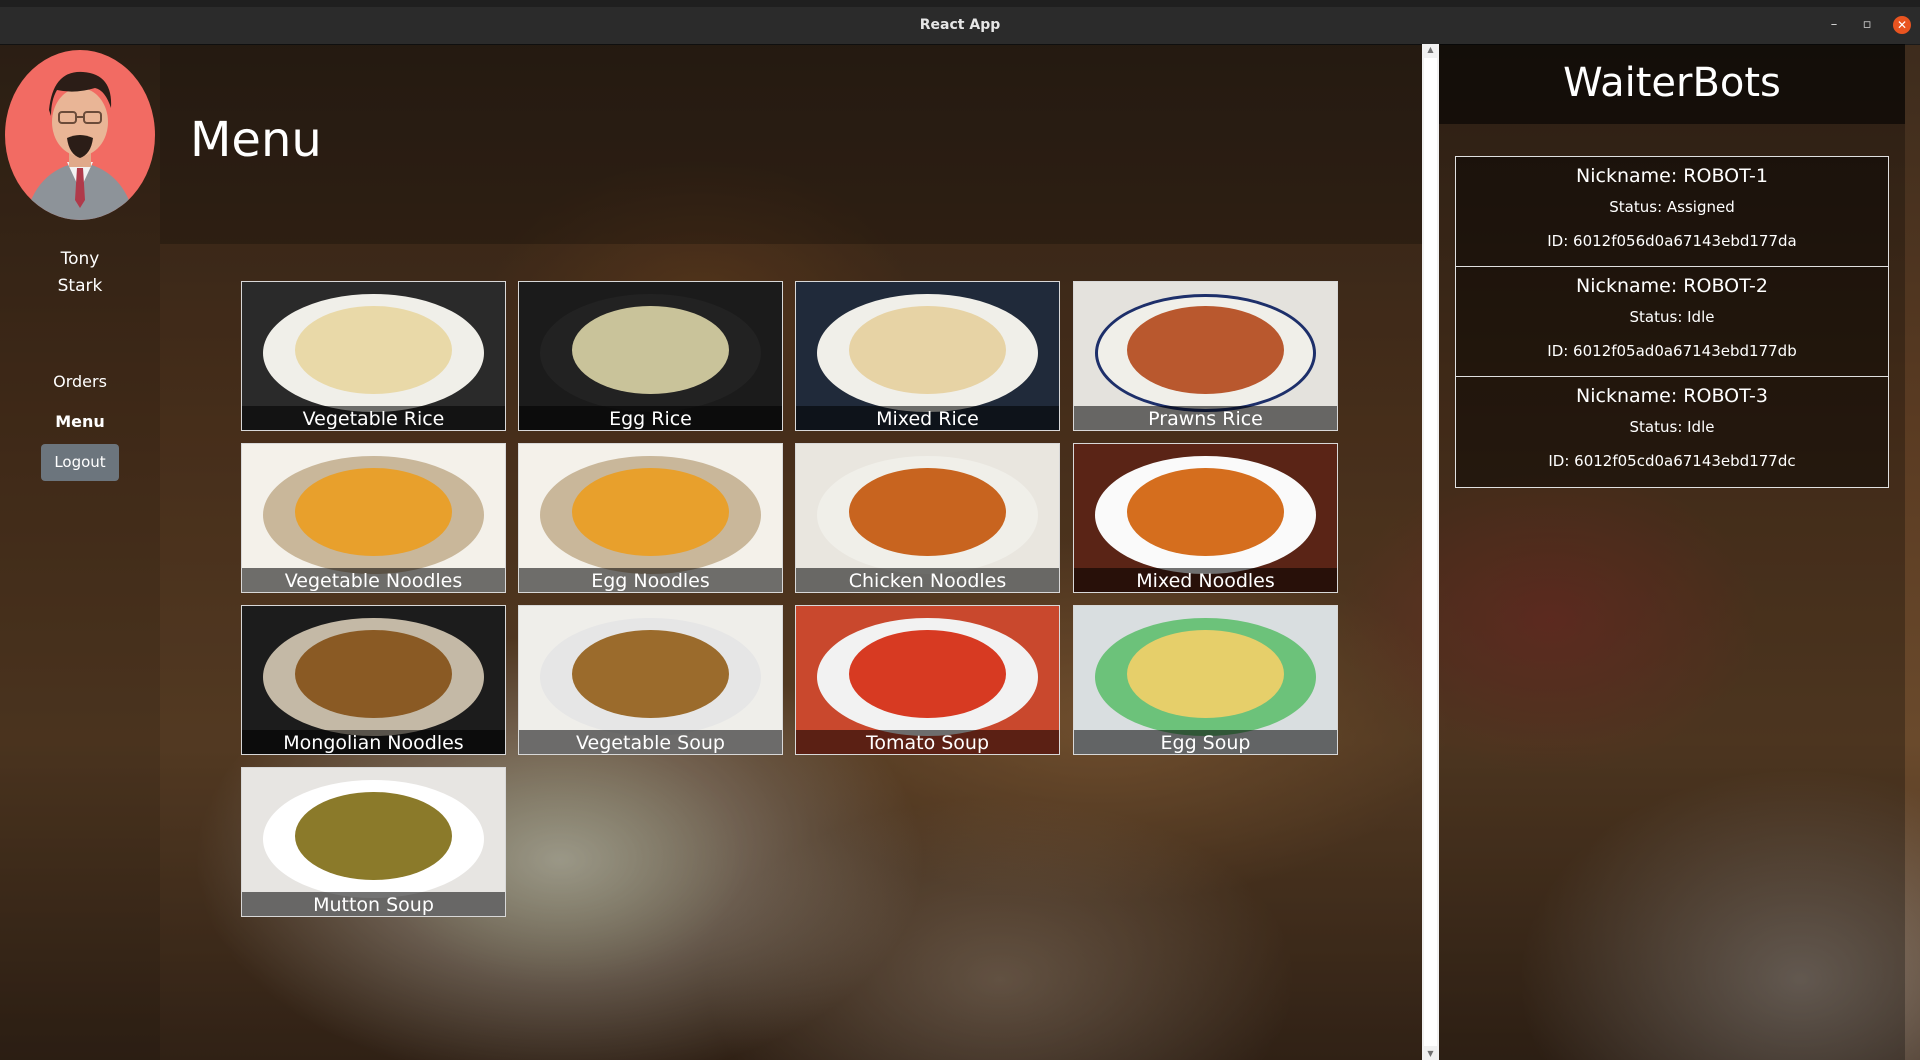  I want to click on menu-card-mutton-soup: Mutton Soup, so click(373, 842).